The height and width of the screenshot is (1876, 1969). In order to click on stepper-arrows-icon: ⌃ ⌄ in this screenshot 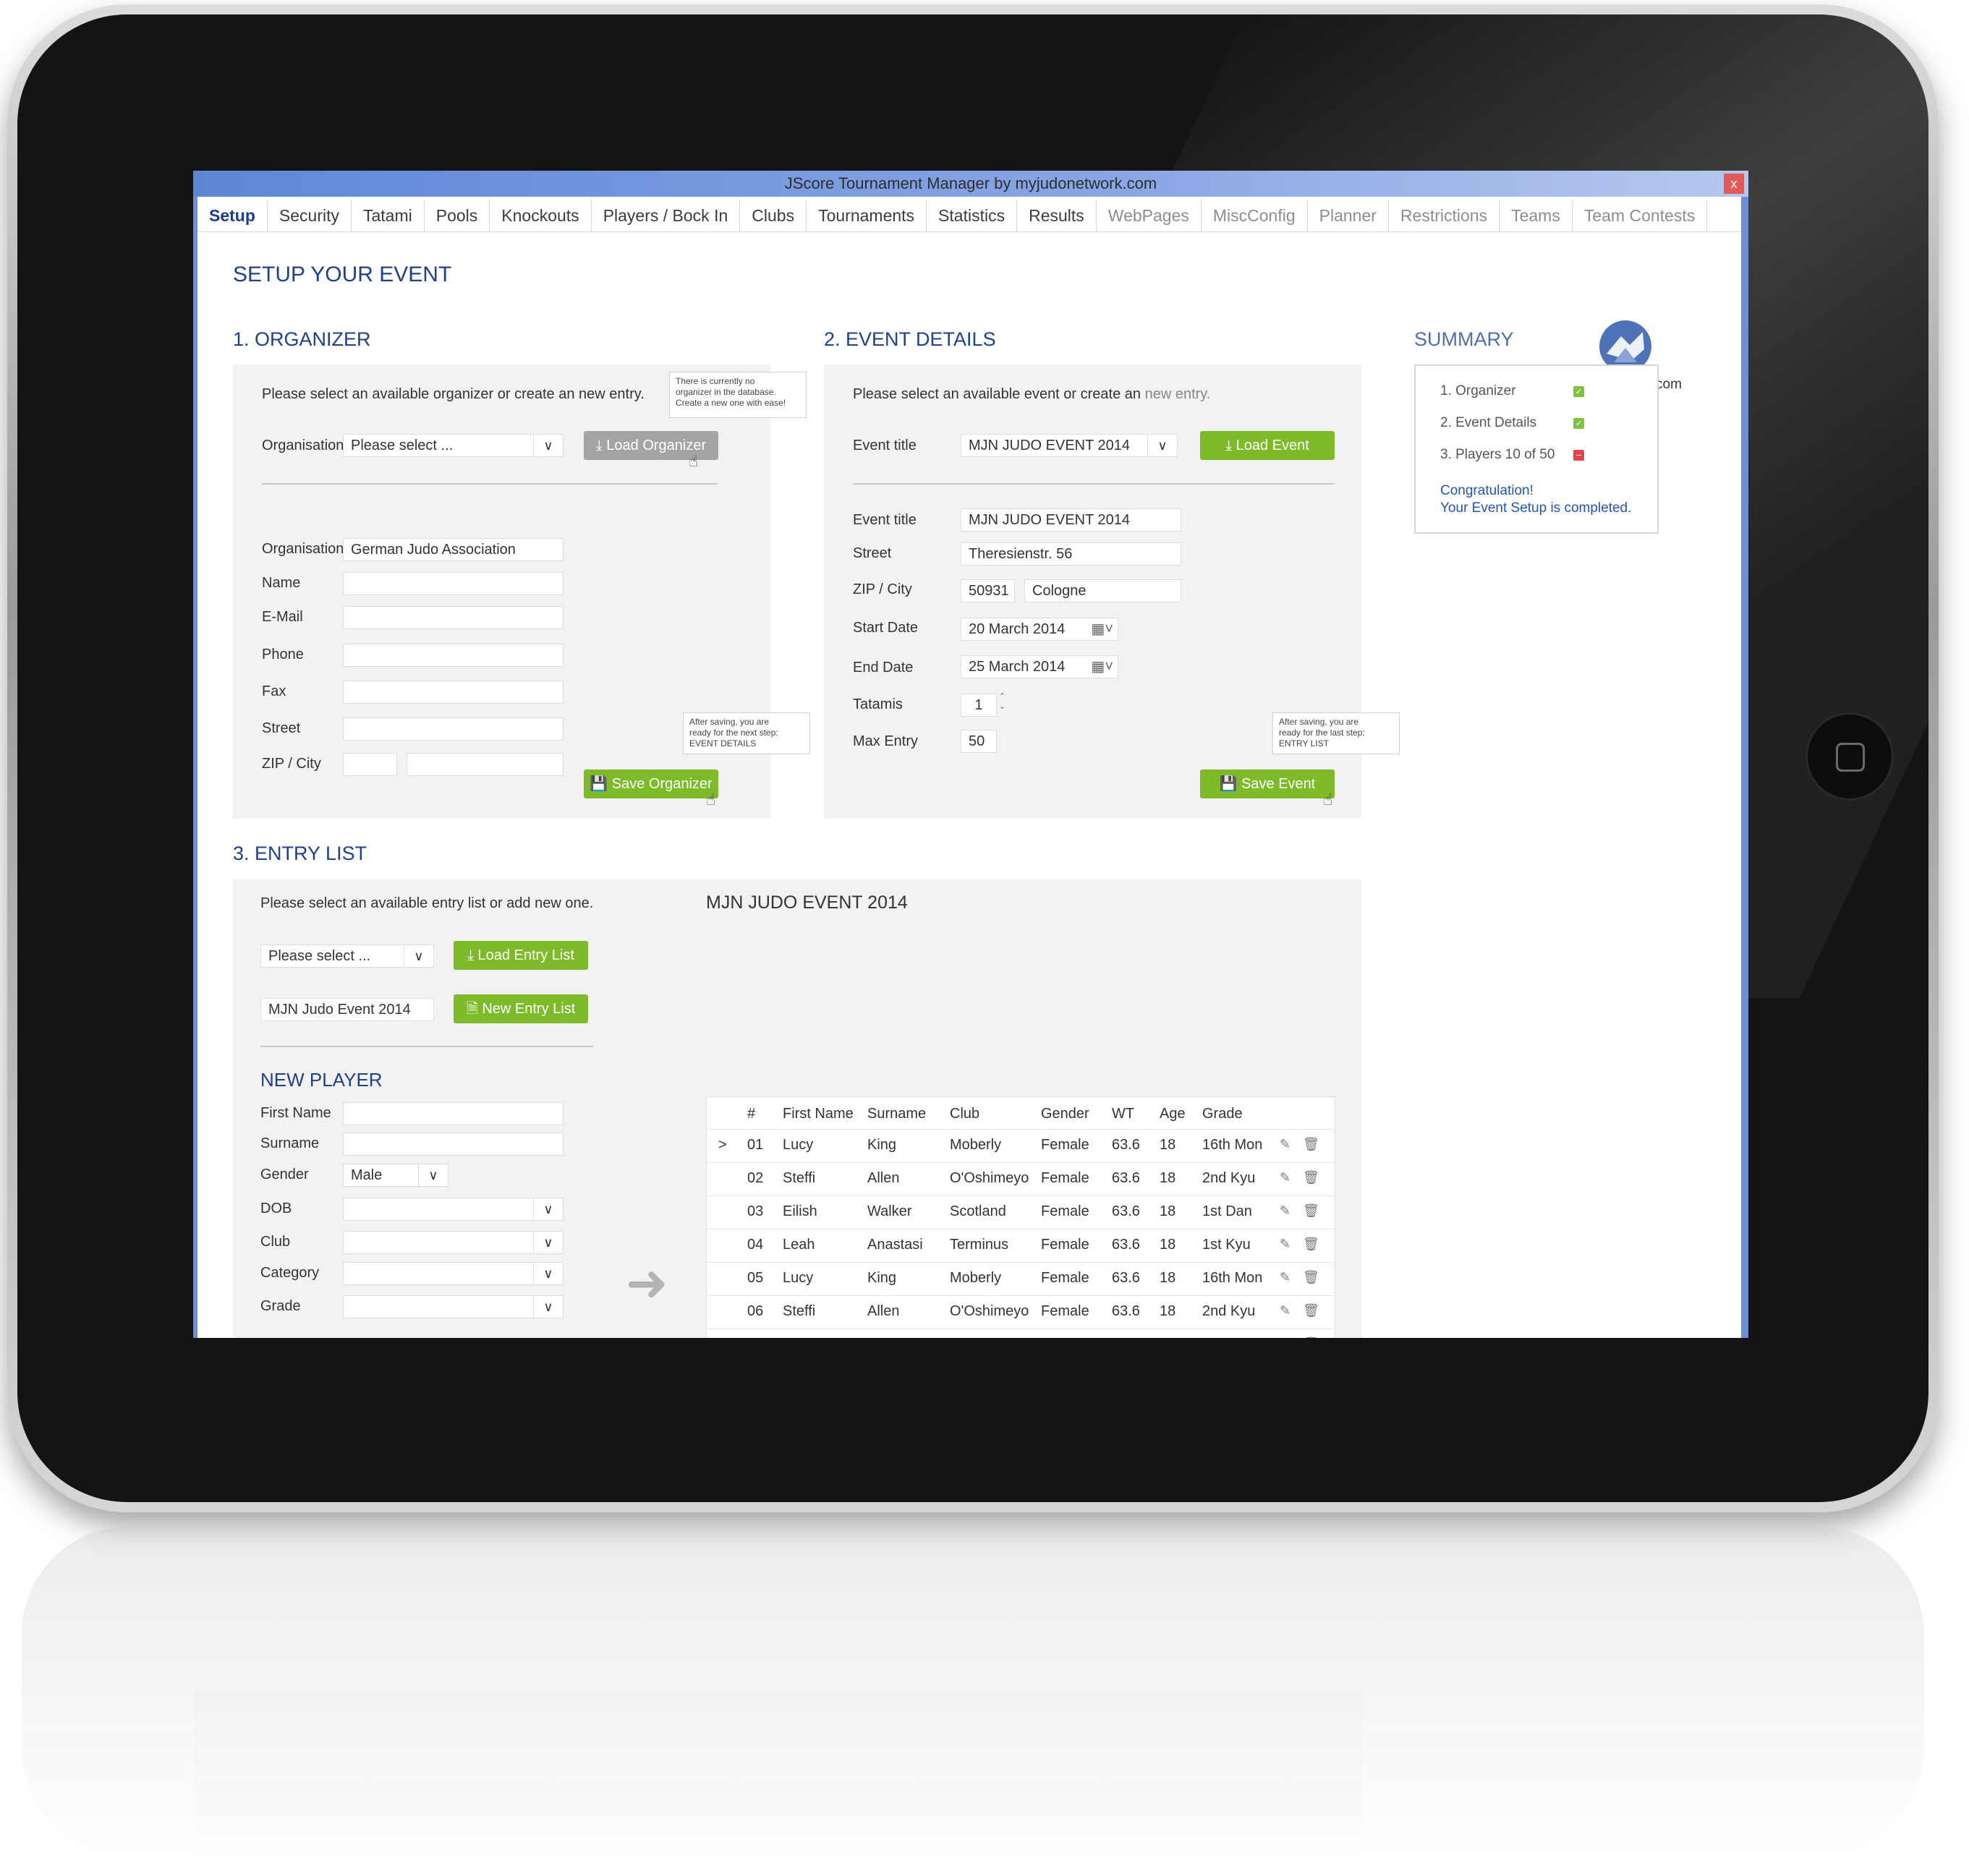, I will do `click(1002, 701)`.